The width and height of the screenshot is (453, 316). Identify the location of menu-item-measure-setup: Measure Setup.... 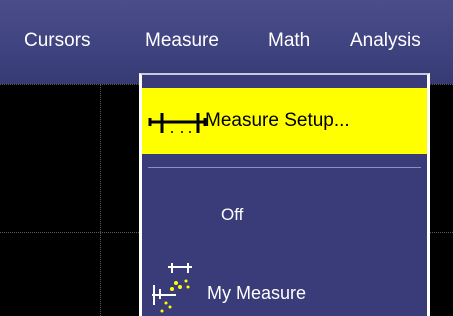
(284, 121).